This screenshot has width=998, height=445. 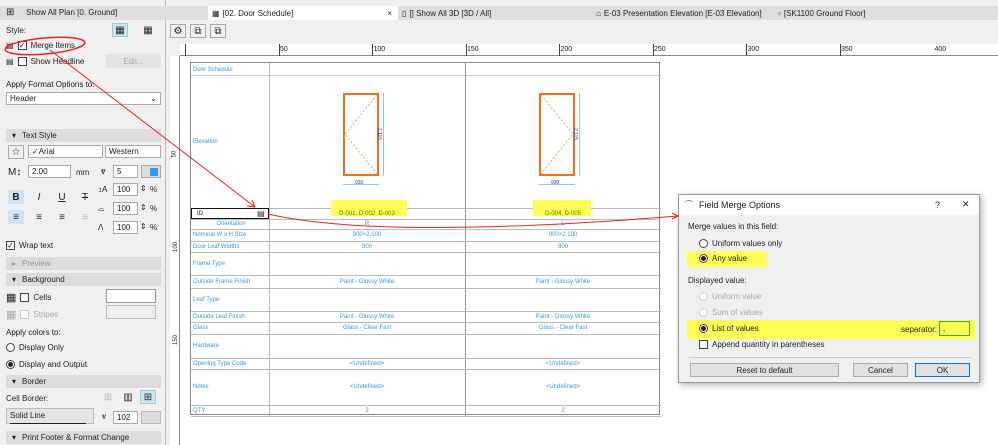 I want to click on arrow-line, so click(x=152, y=128).